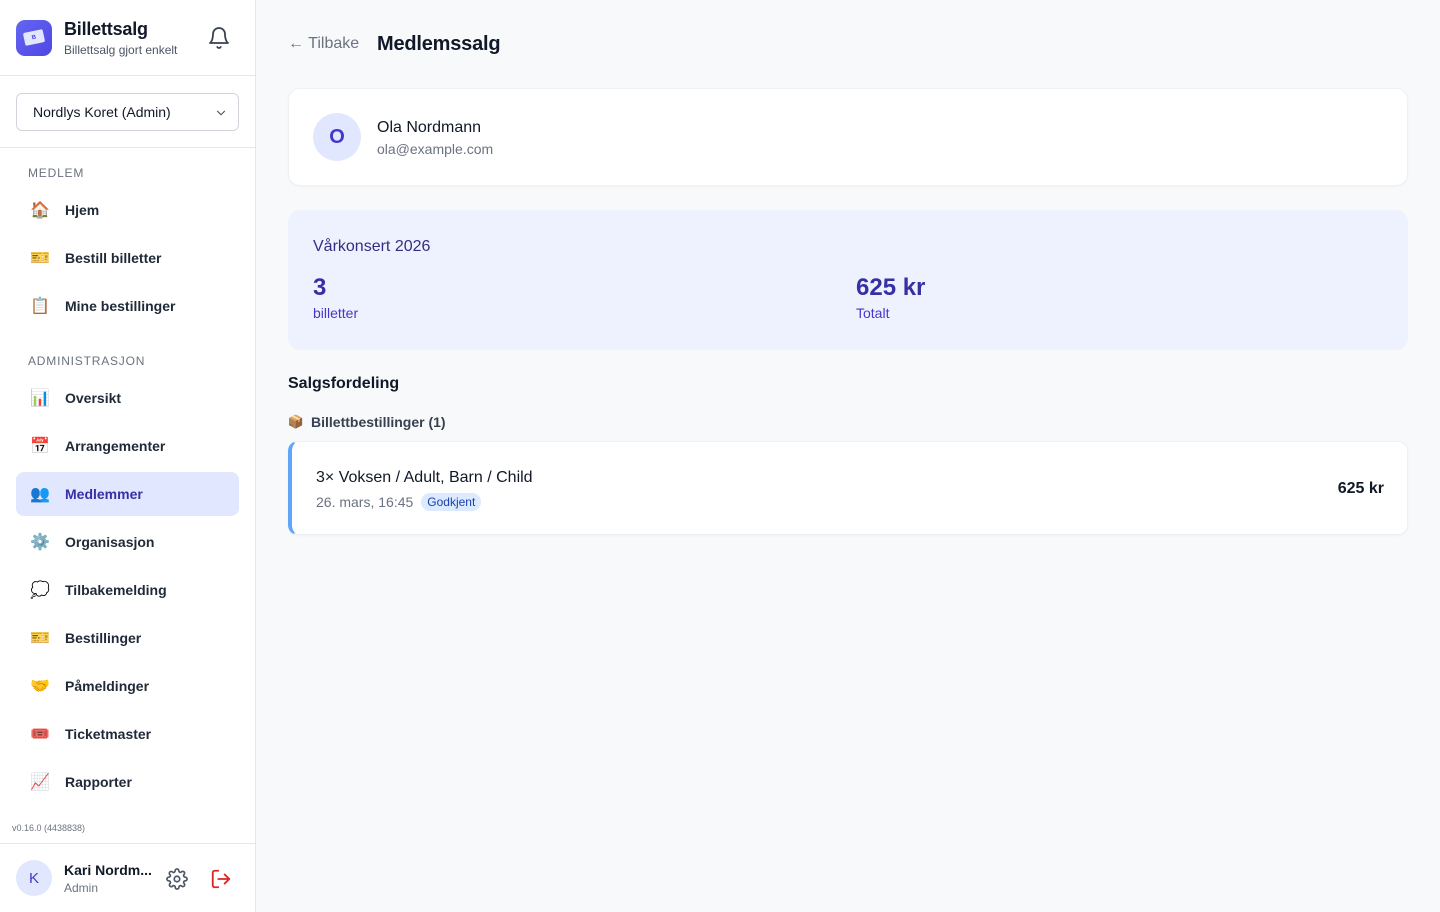  Describe the element at coordinates (98, 782) in the screenshot. I see `sidebar-item-label: Rapporter` at that location.